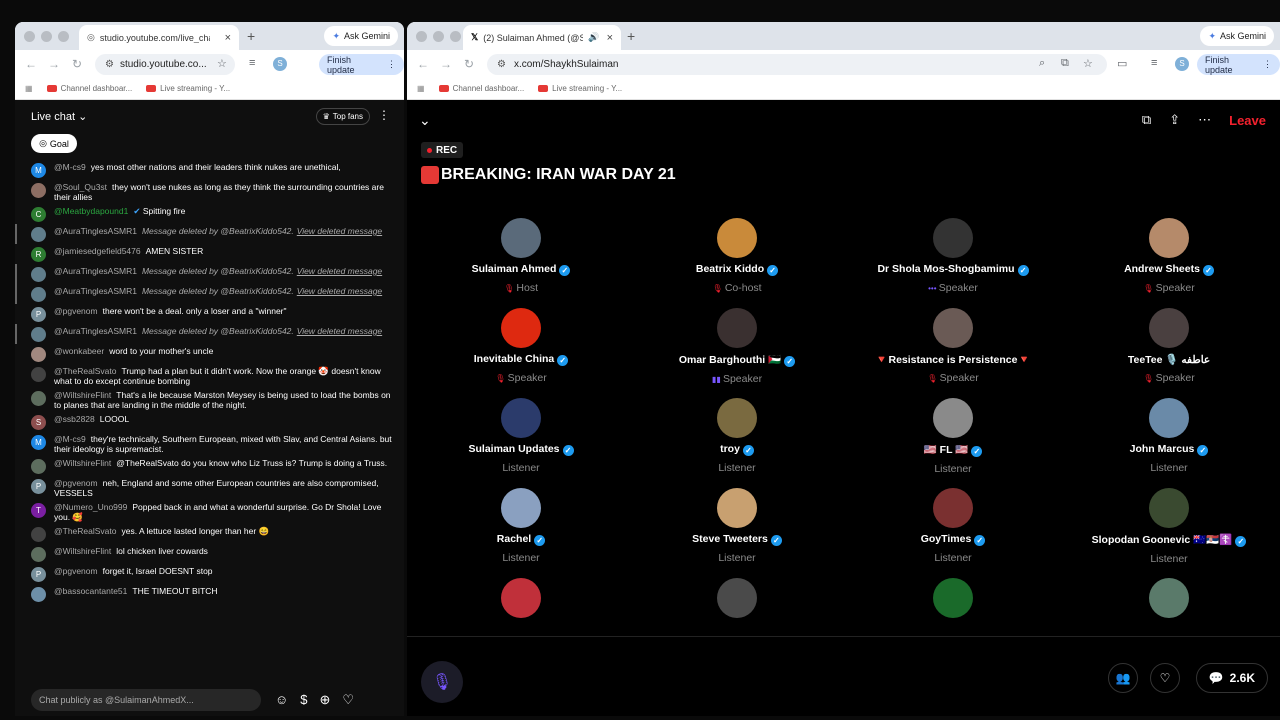 The width and height of the screenshot is (1280, 720). Describe the element at coordinates (339, 331) in the screenshot. I see `view-deleted-link: View deleted message` at that location.